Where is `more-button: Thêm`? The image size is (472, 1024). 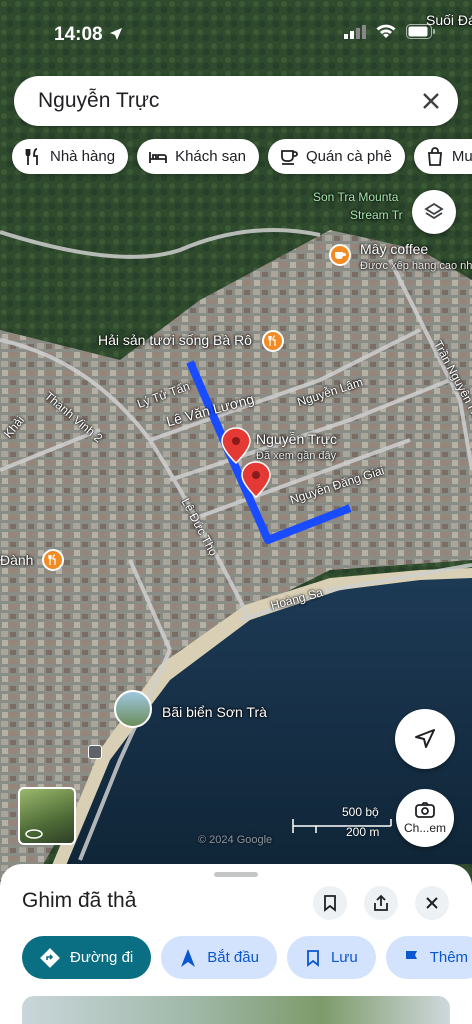
more-button: Thêm is located at coordinates (428, 957).